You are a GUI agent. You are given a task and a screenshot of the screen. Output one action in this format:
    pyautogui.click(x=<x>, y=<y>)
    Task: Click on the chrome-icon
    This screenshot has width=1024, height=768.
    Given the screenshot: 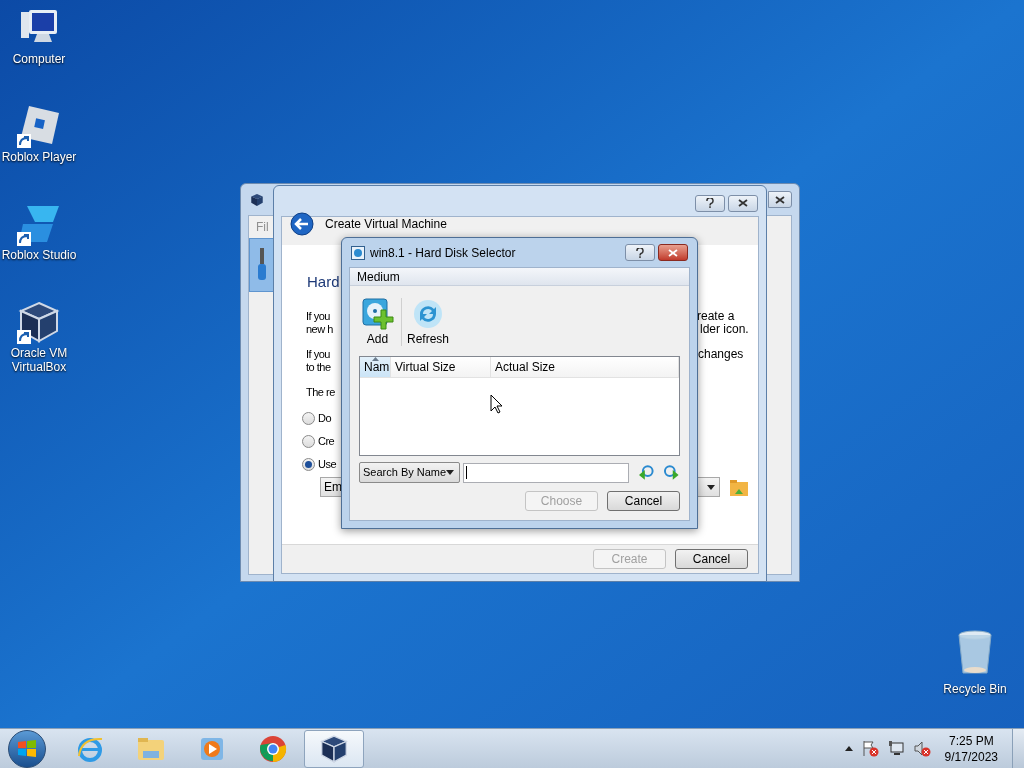 What is the action you would take?
    pyautogui.click(x=273, y=748)
    